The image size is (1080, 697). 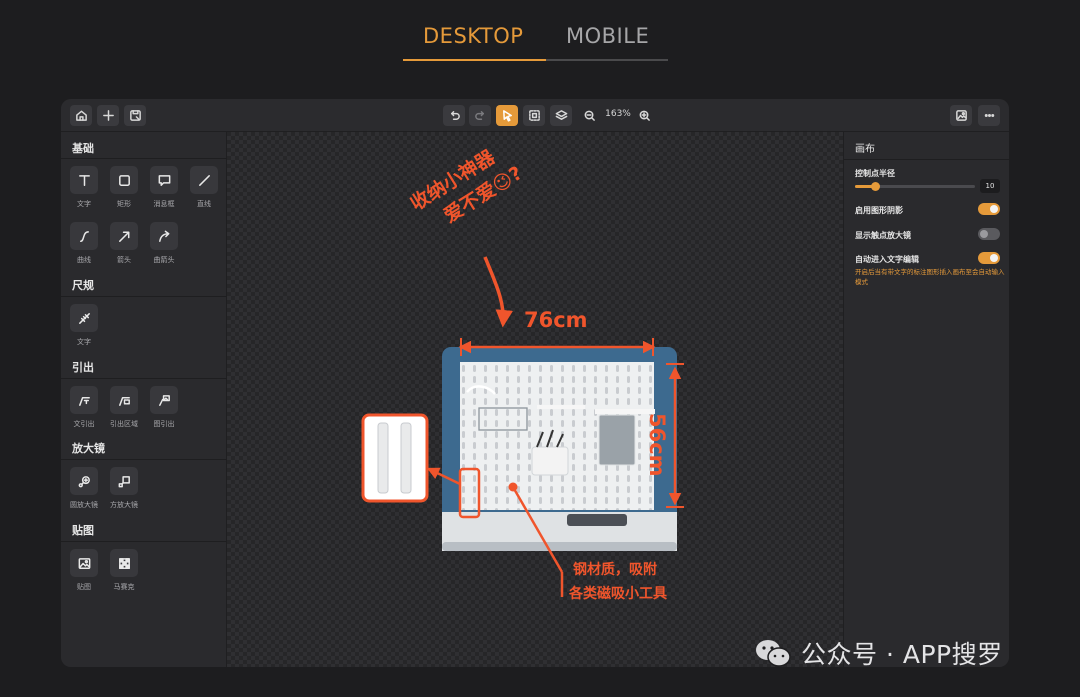 What do you see at coordinates (83, 367) in the screenshot?
I see `section-title-callout: 引出` at bounding box center [83, 367].